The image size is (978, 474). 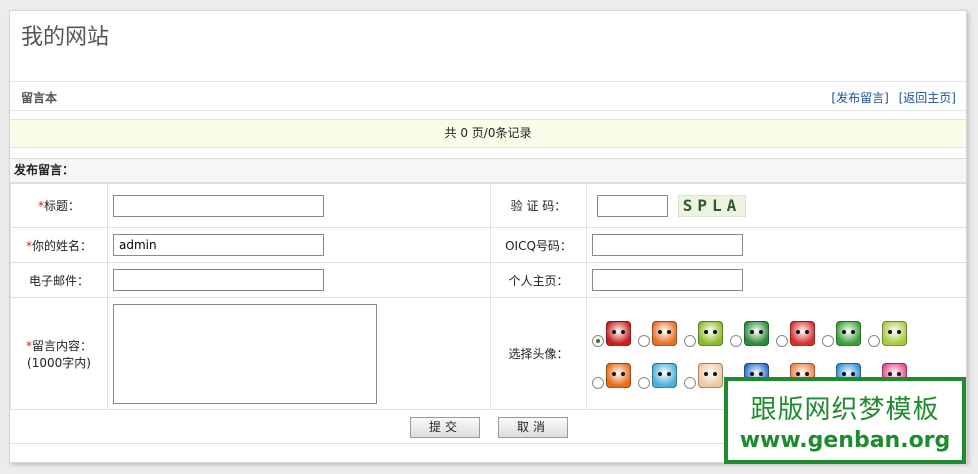 What do you see at coordinates (59, 362) in the screenshot?
I see `content-note: (1000字内)` at bounding box center [59, 362].